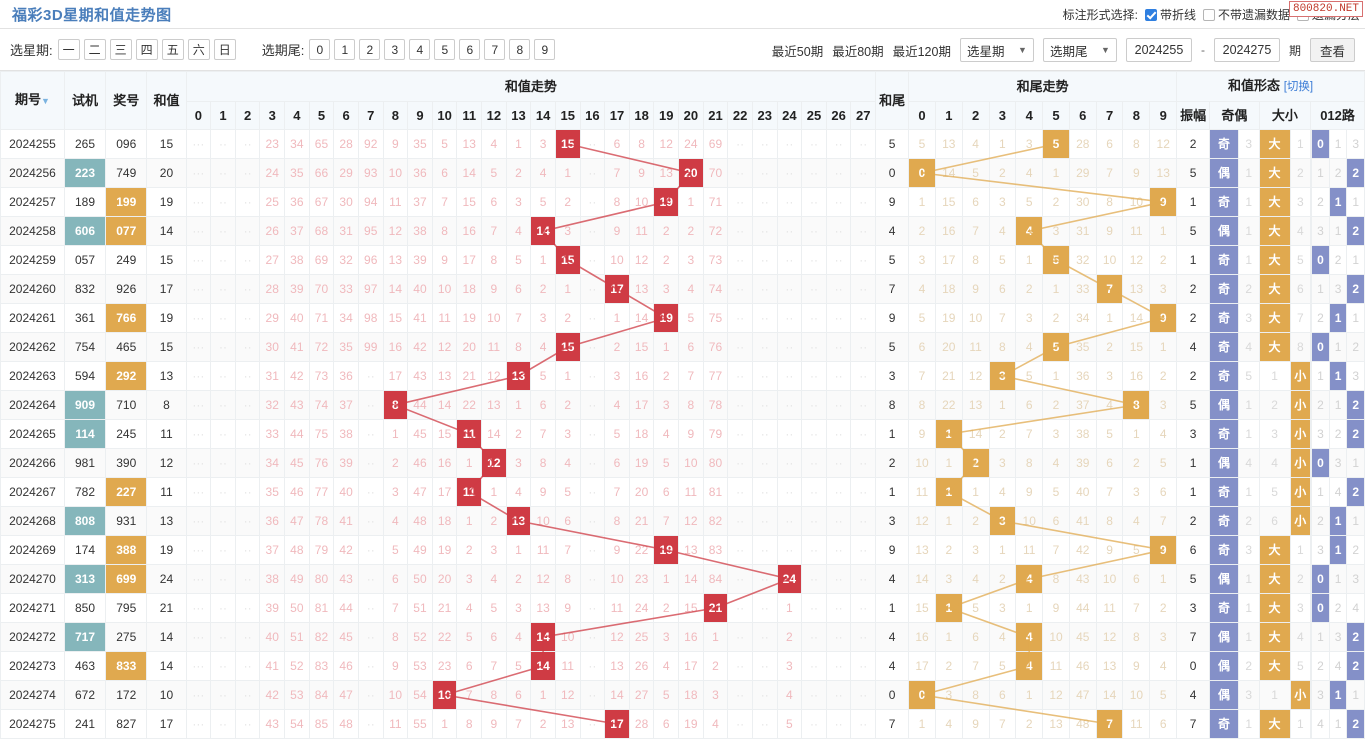 The height and width of the screenshot is (741, 1365). I want to click on th-sum-col-19: 19, so click(666, 115).